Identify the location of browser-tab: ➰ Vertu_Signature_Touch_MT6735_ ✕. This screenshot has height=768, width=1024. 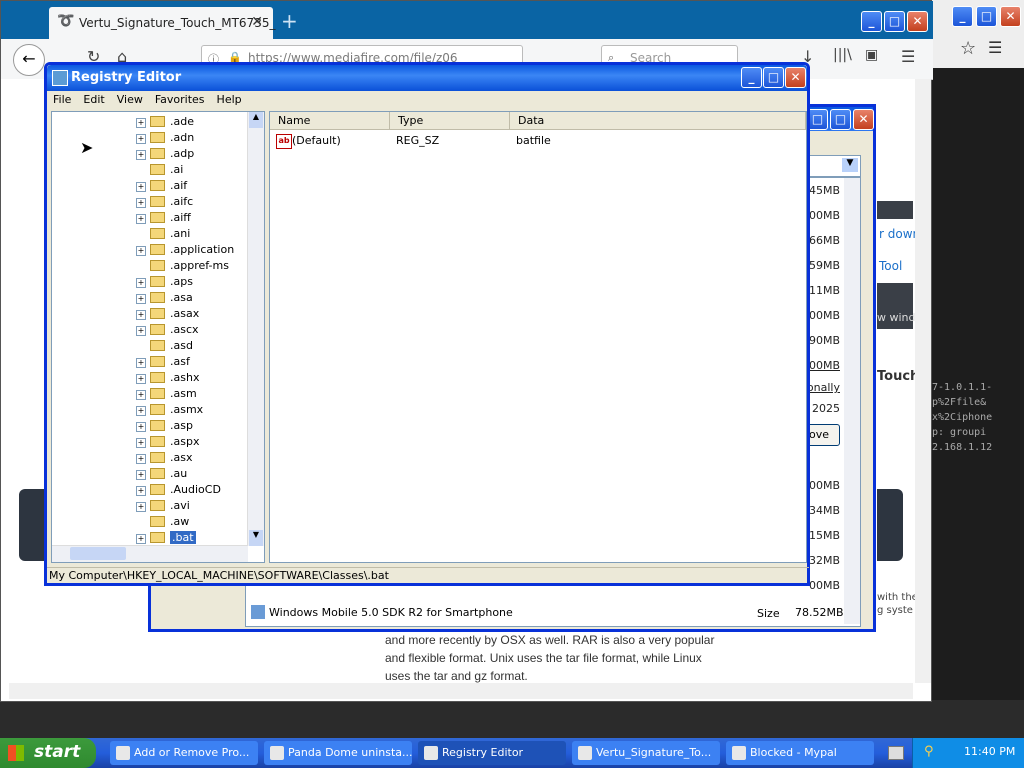
(162, 23).